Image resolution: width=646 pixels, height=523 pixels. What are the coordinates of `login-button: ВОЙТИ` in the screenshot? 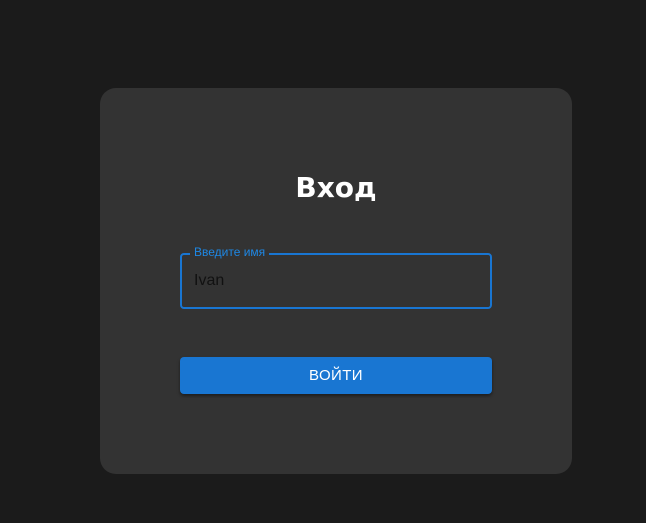 It's located at (336, 375).